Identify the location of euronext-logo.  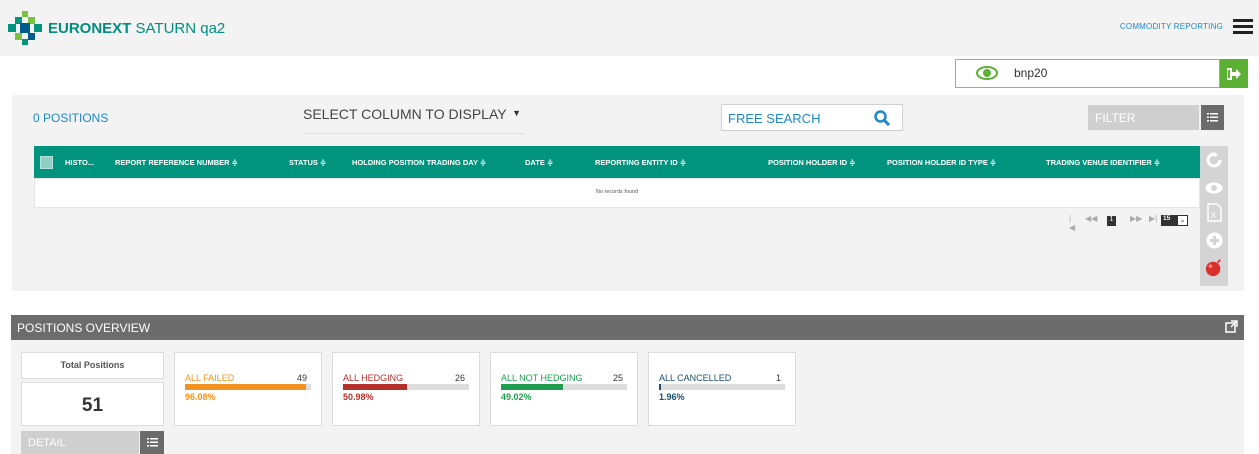
(25, 28).